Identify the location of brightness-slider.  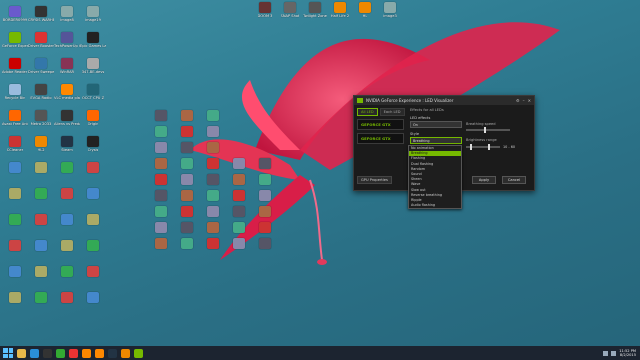
(483, 147).